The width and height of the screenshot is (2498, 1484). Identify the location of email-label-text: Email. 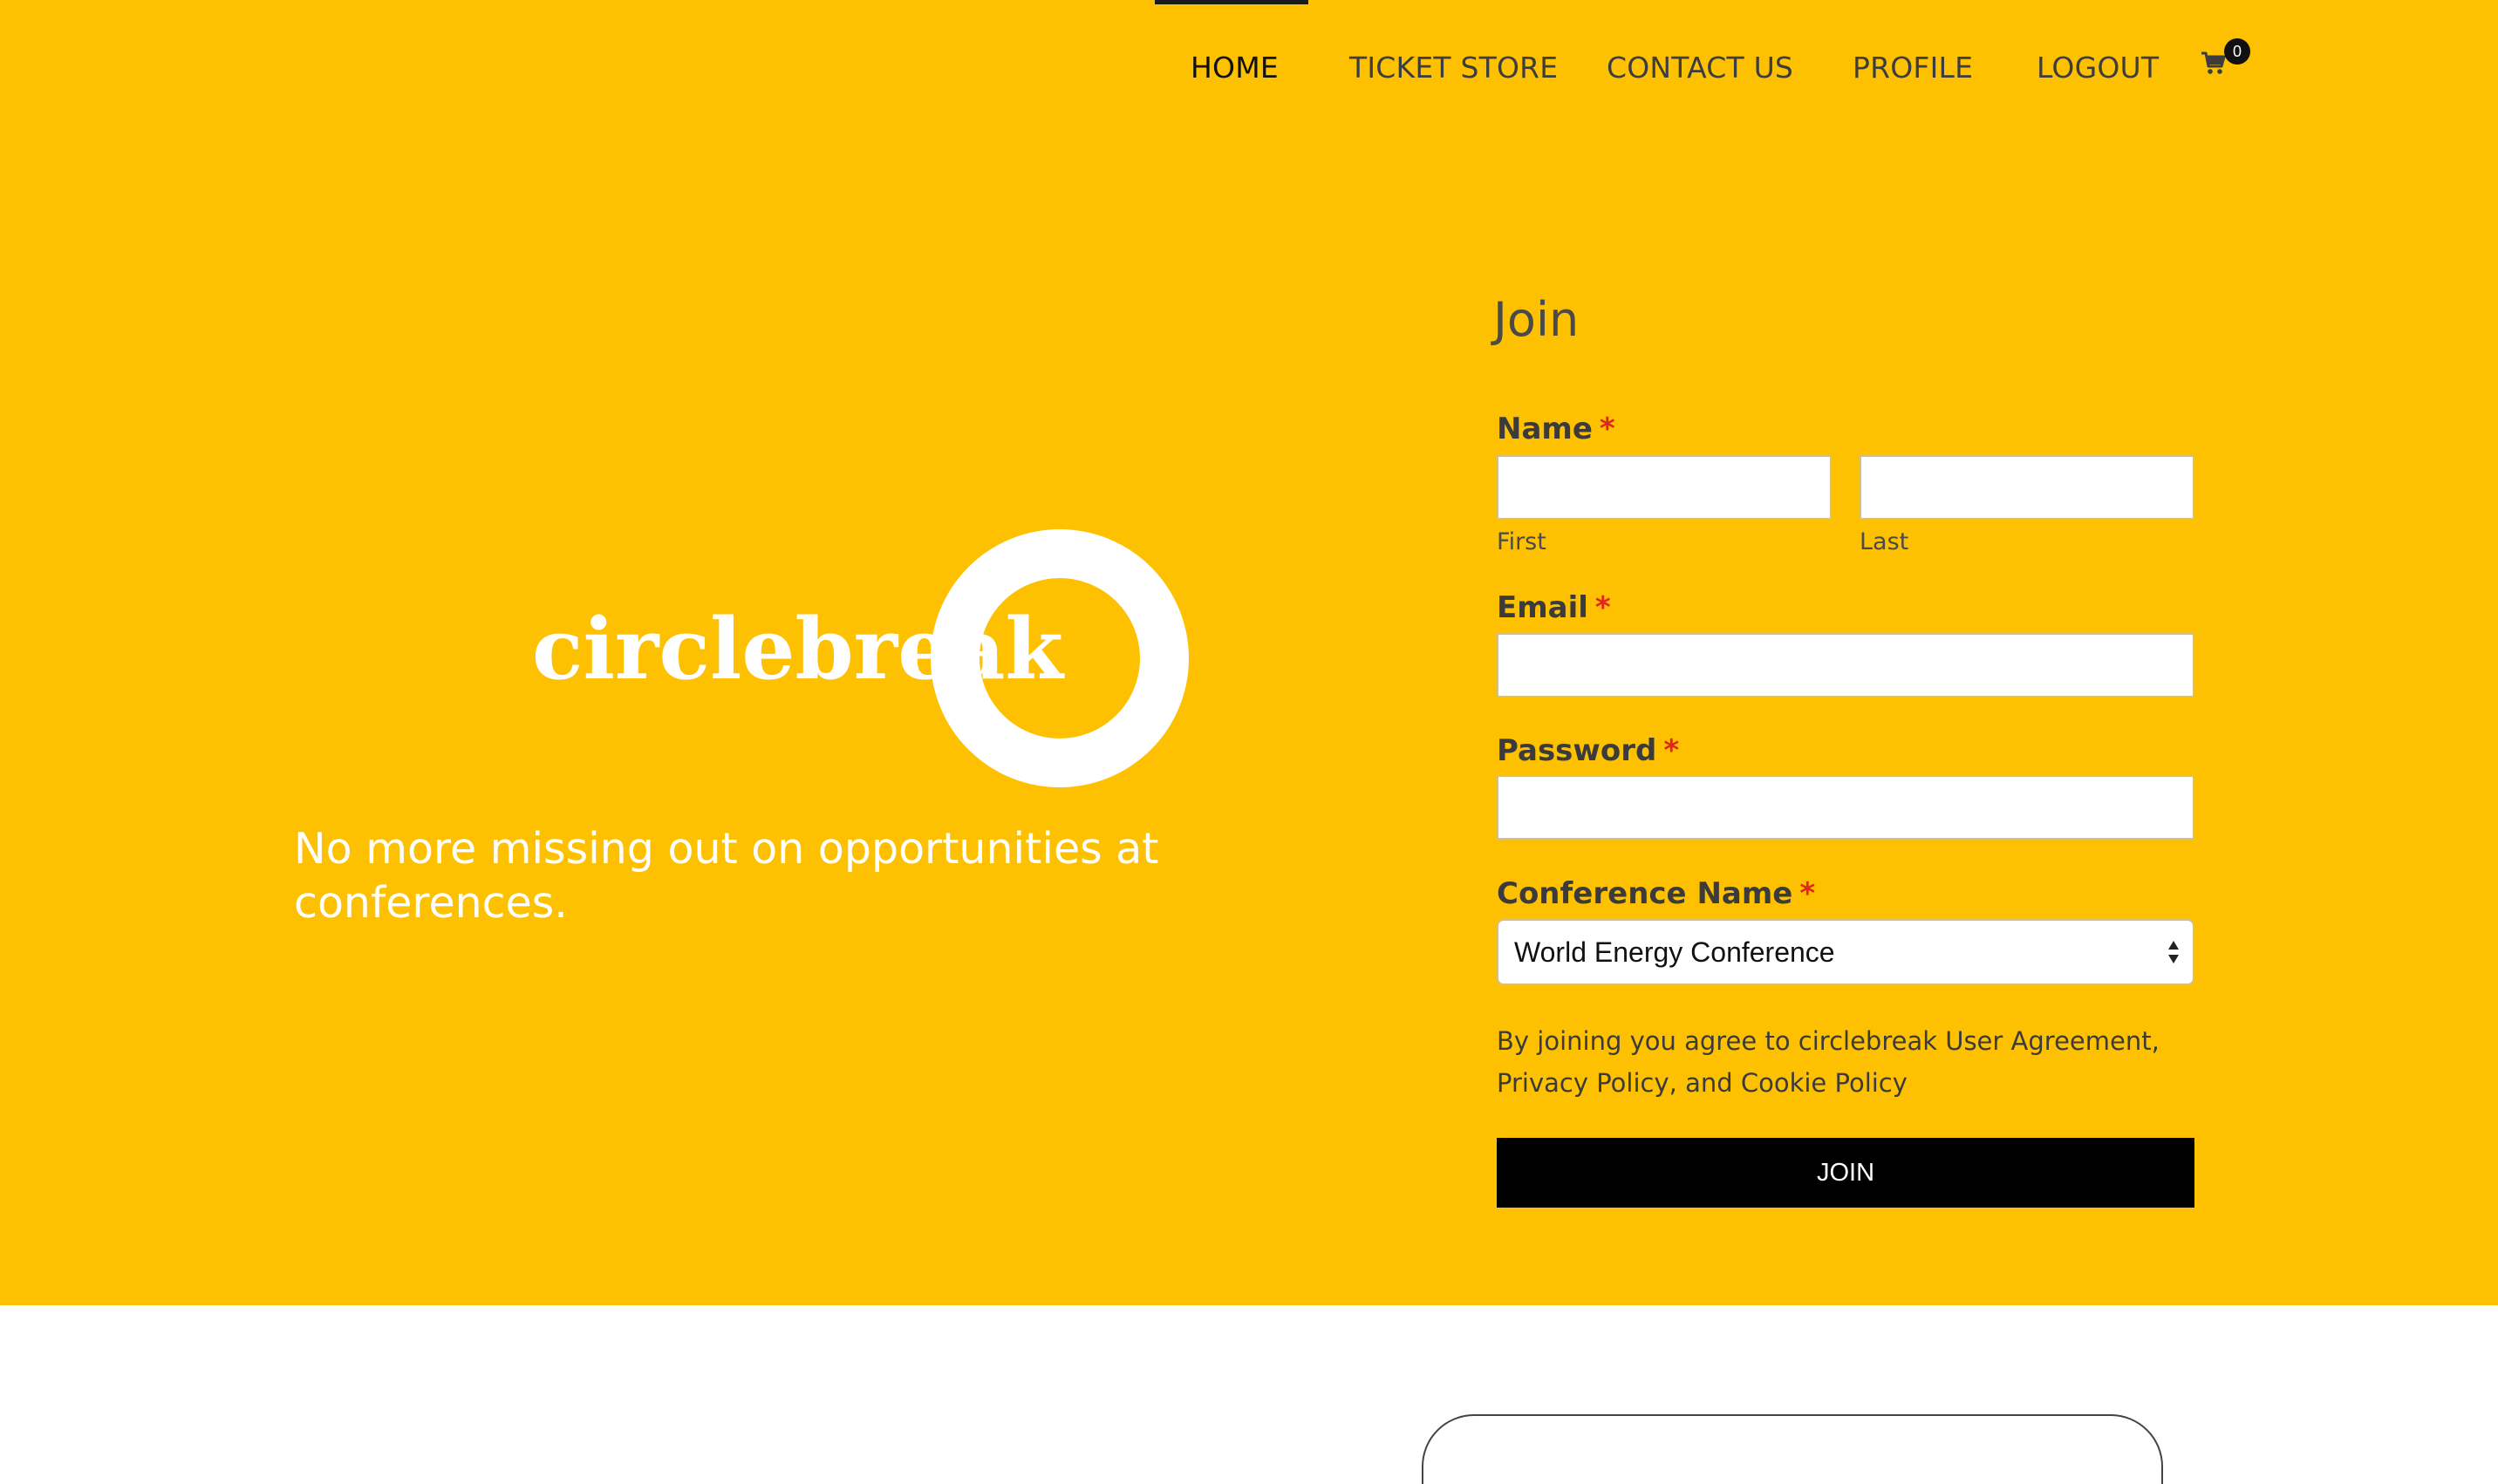
(1542, 607).